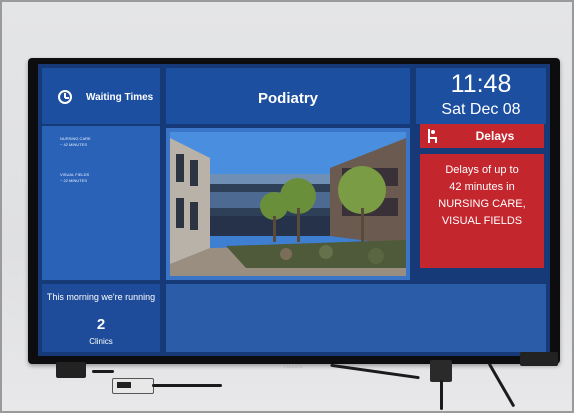 This screenshot has width=574, height=413. Describe the element at coordinates (495, 136) in the screenshot. I see `delays-title: Delays` at that location.